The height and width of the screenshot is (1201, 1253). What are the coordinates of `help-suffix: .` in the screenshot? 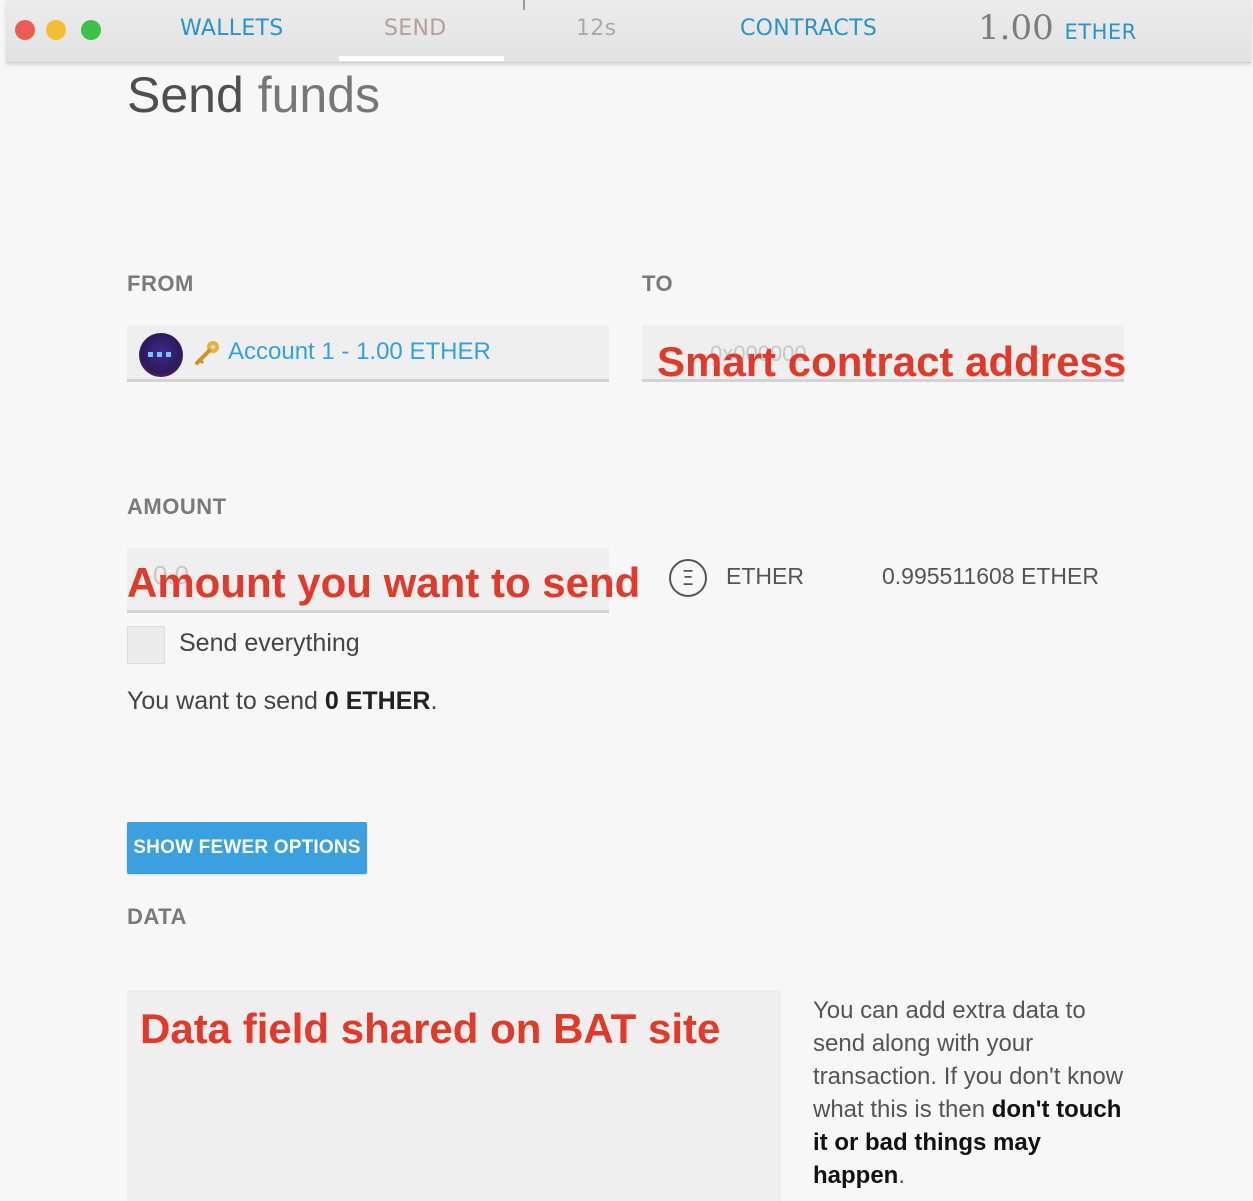 It's located at (902, 1175).